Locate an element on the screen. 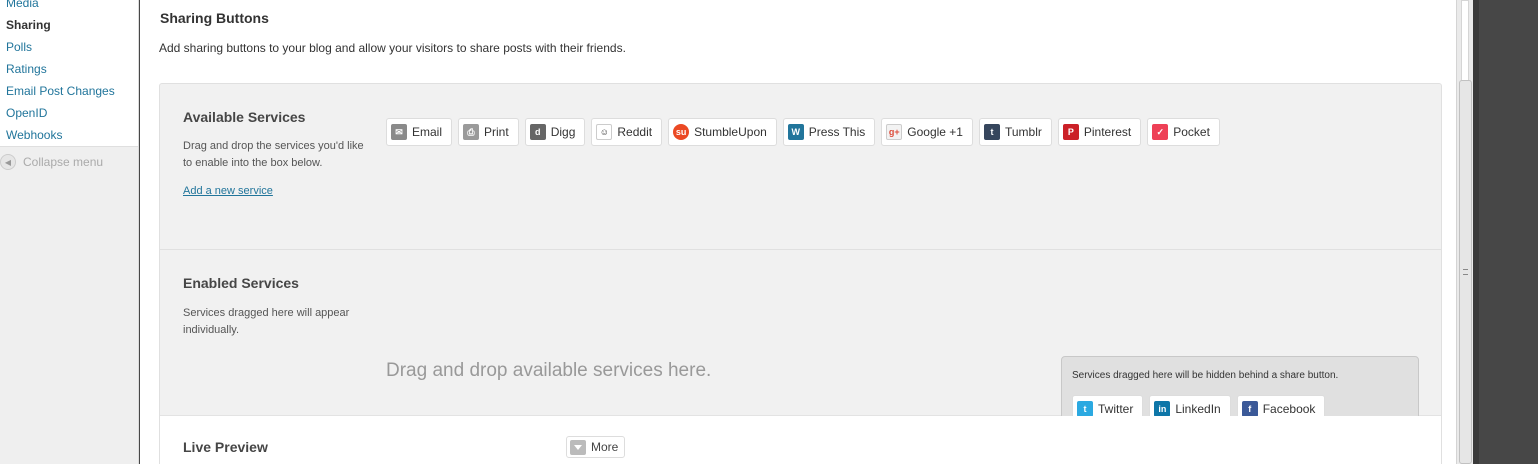 The image size is (1538, 464). service-label: Print is located at coordinates (496, 132).